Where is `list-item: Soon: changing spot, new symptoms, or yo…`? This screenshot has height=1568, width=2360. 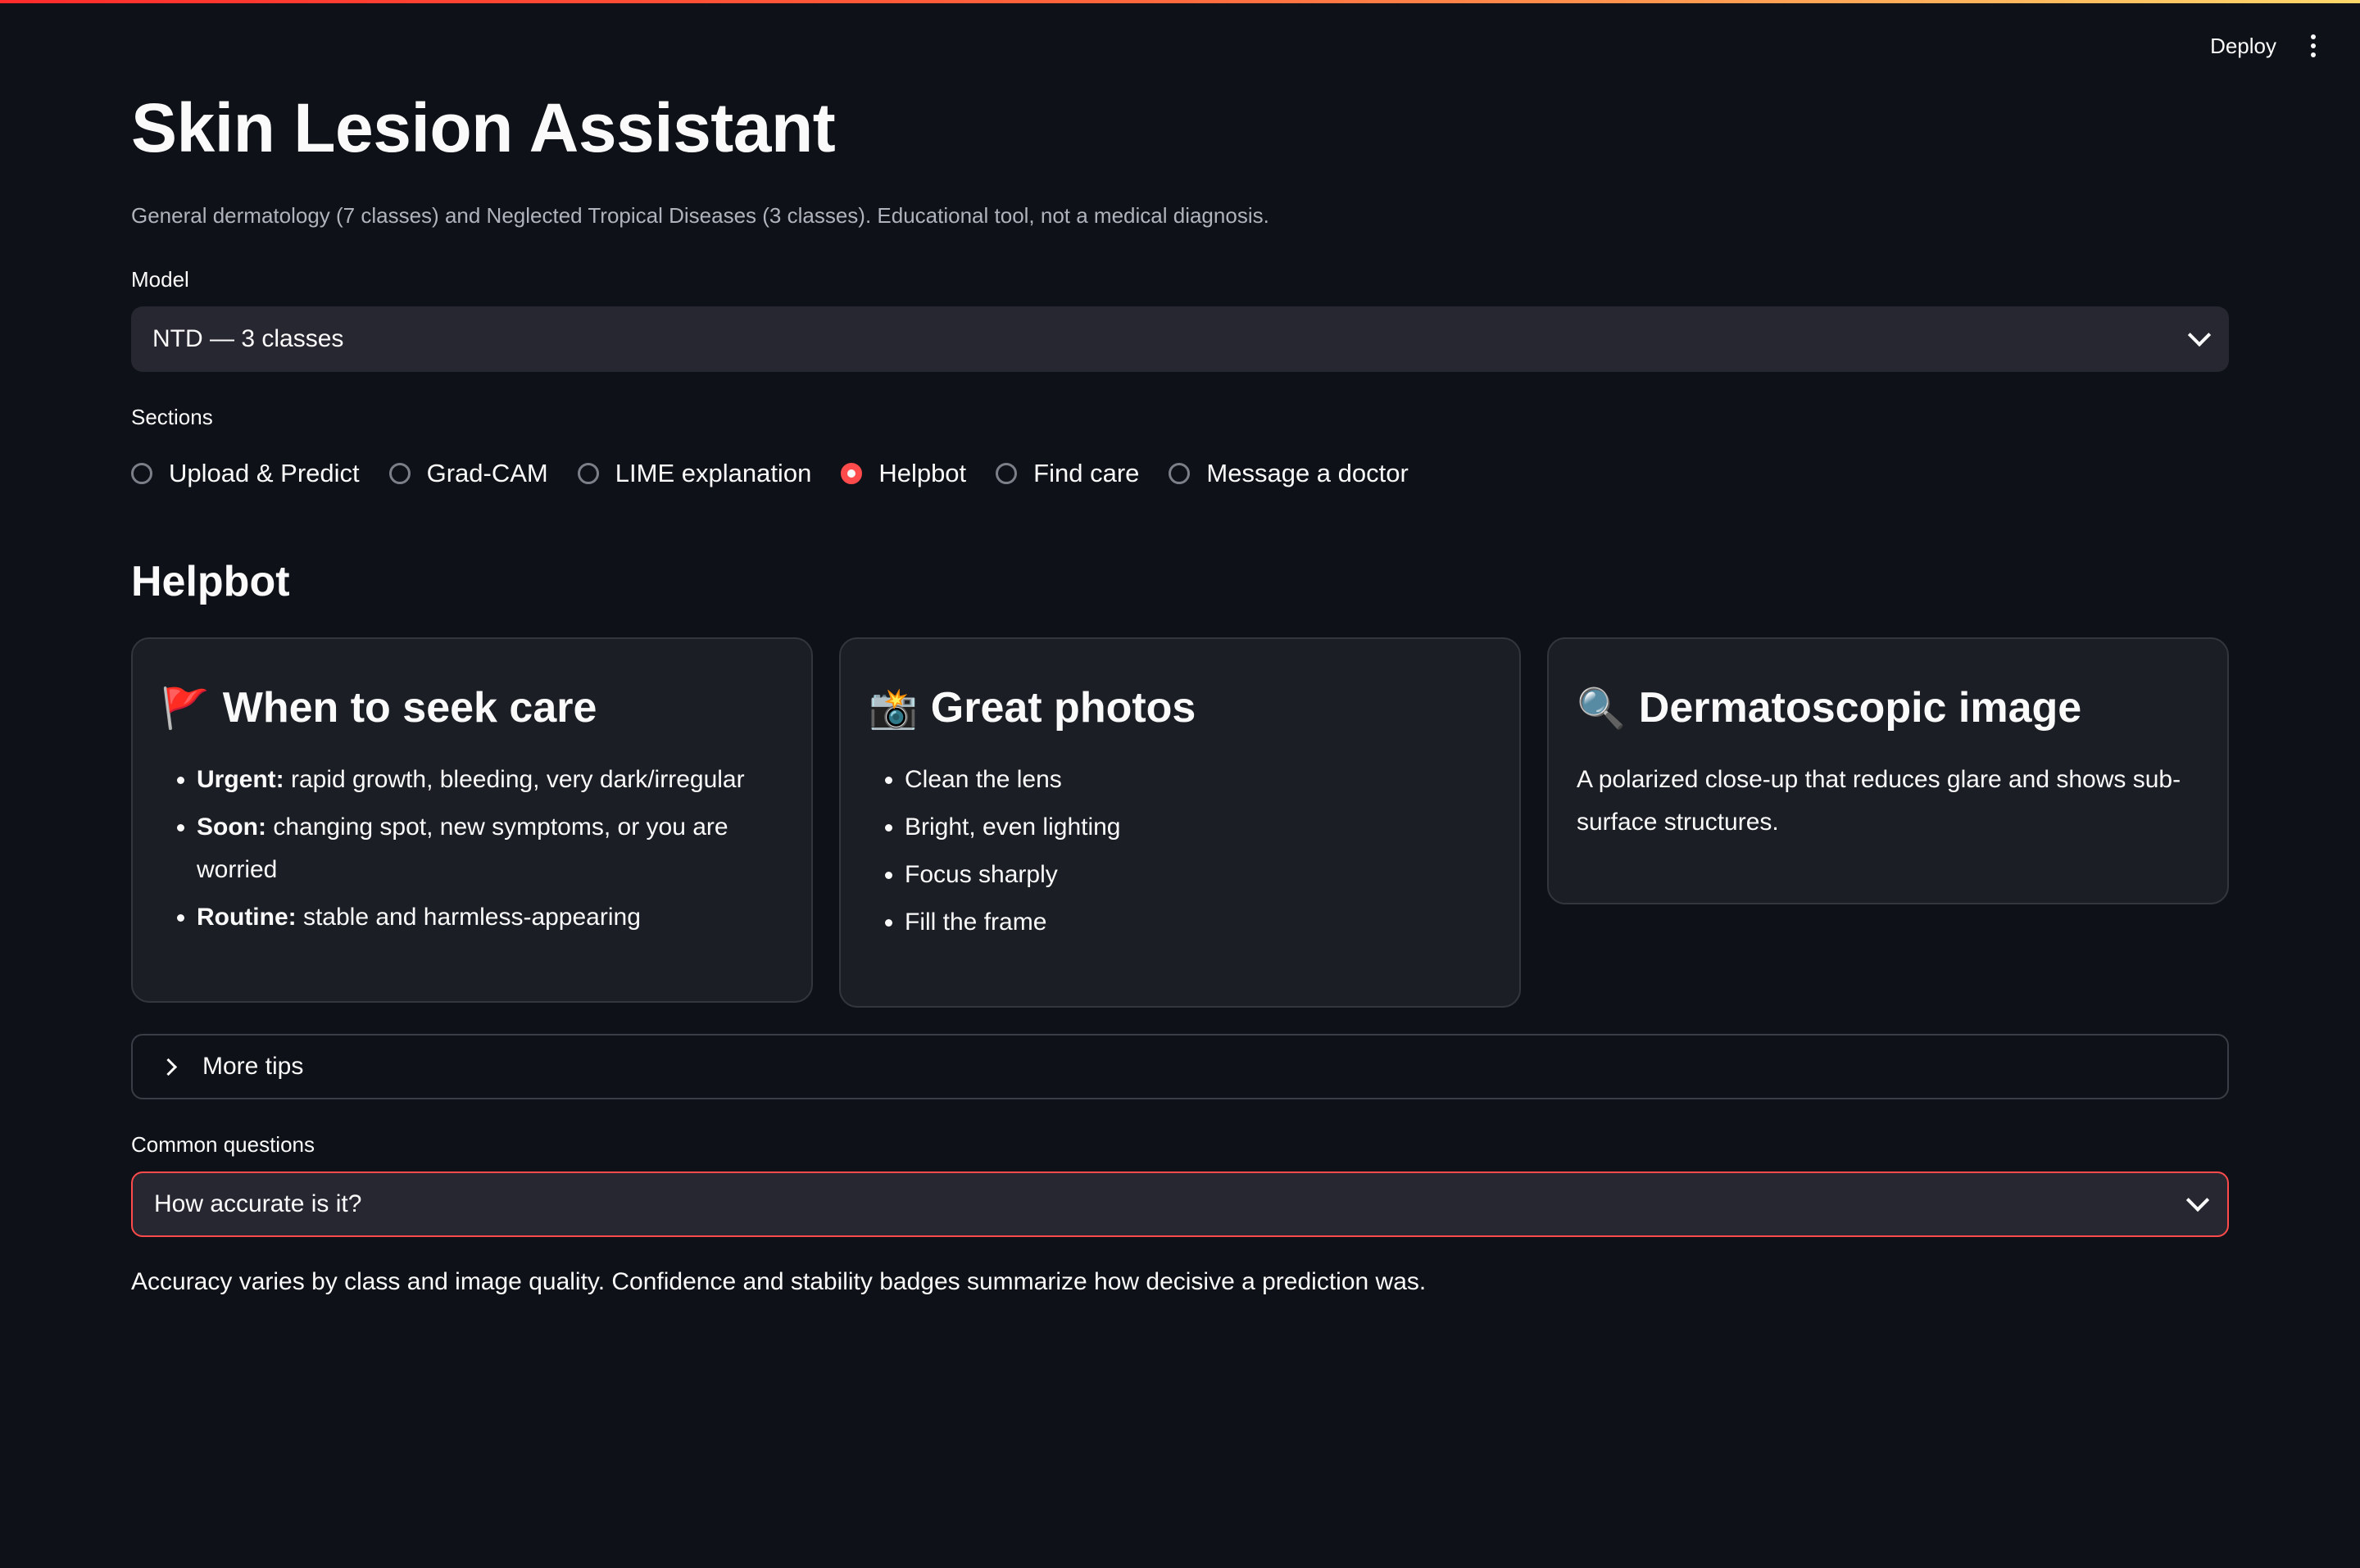
list-item: Soon: changing spot, new symptoms, or yo… is located at coordinates (490, 848).